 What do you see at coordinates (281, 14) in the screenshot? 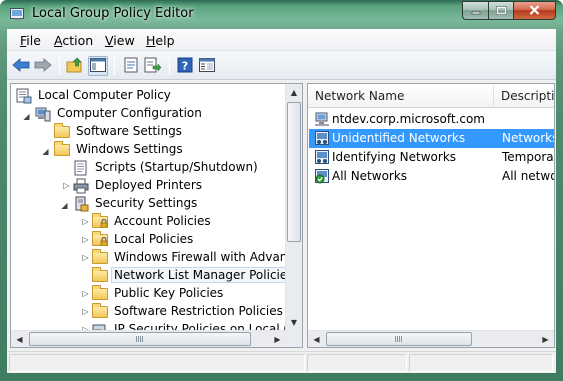
I see `title-bar: Local Group Policy Editor` at bounding box center [281, 14].